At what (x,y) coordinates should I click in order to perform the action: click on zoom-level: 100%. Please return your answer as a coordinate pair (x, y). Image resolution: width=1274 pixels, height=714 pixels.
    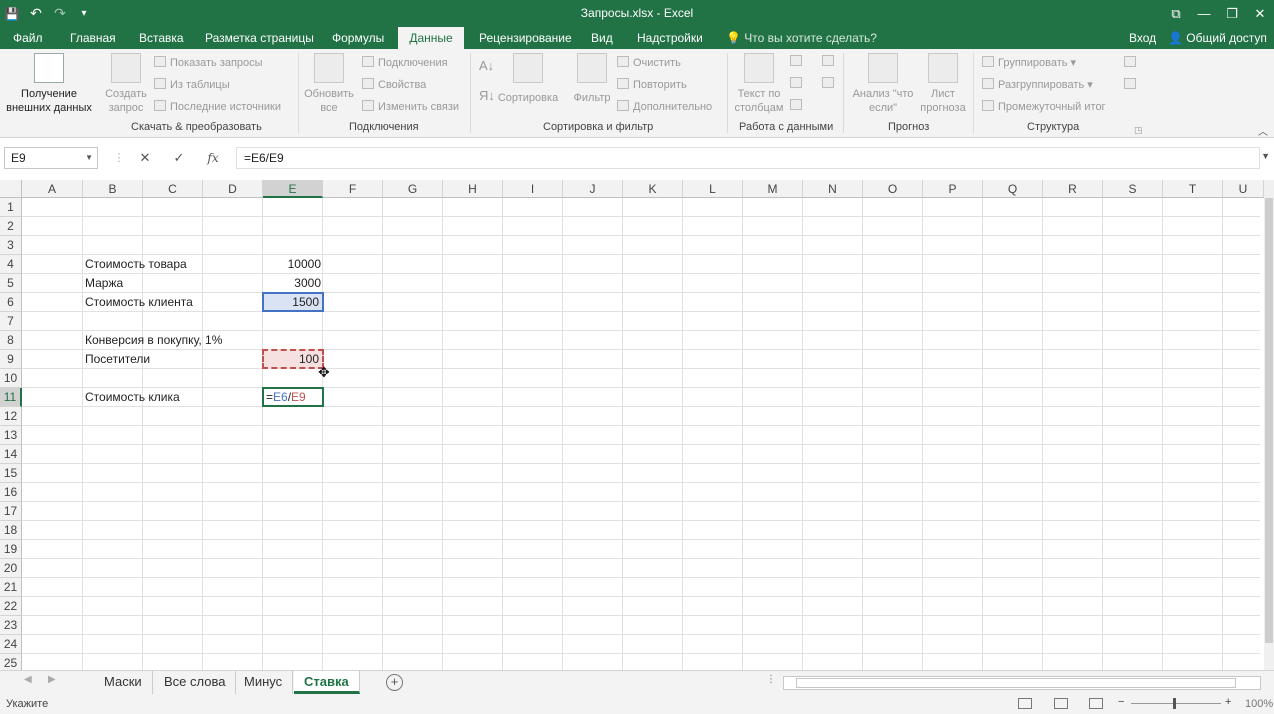
    Looking at the image, I should click on (1259, 704).